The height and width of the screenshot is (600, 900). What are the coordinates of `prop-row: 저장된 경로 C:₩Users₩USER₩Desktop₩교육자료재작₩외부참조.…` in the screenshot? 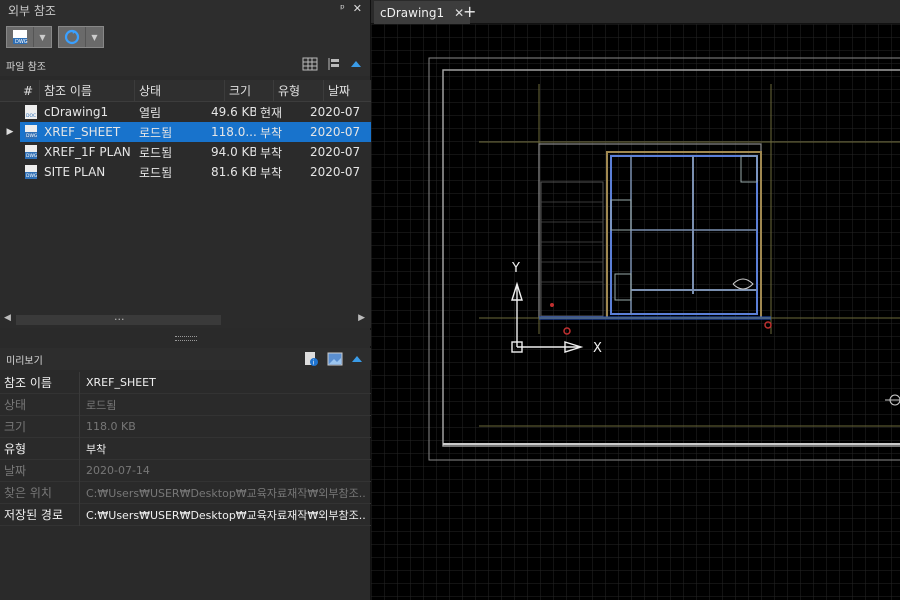 It's located at (185, 514).